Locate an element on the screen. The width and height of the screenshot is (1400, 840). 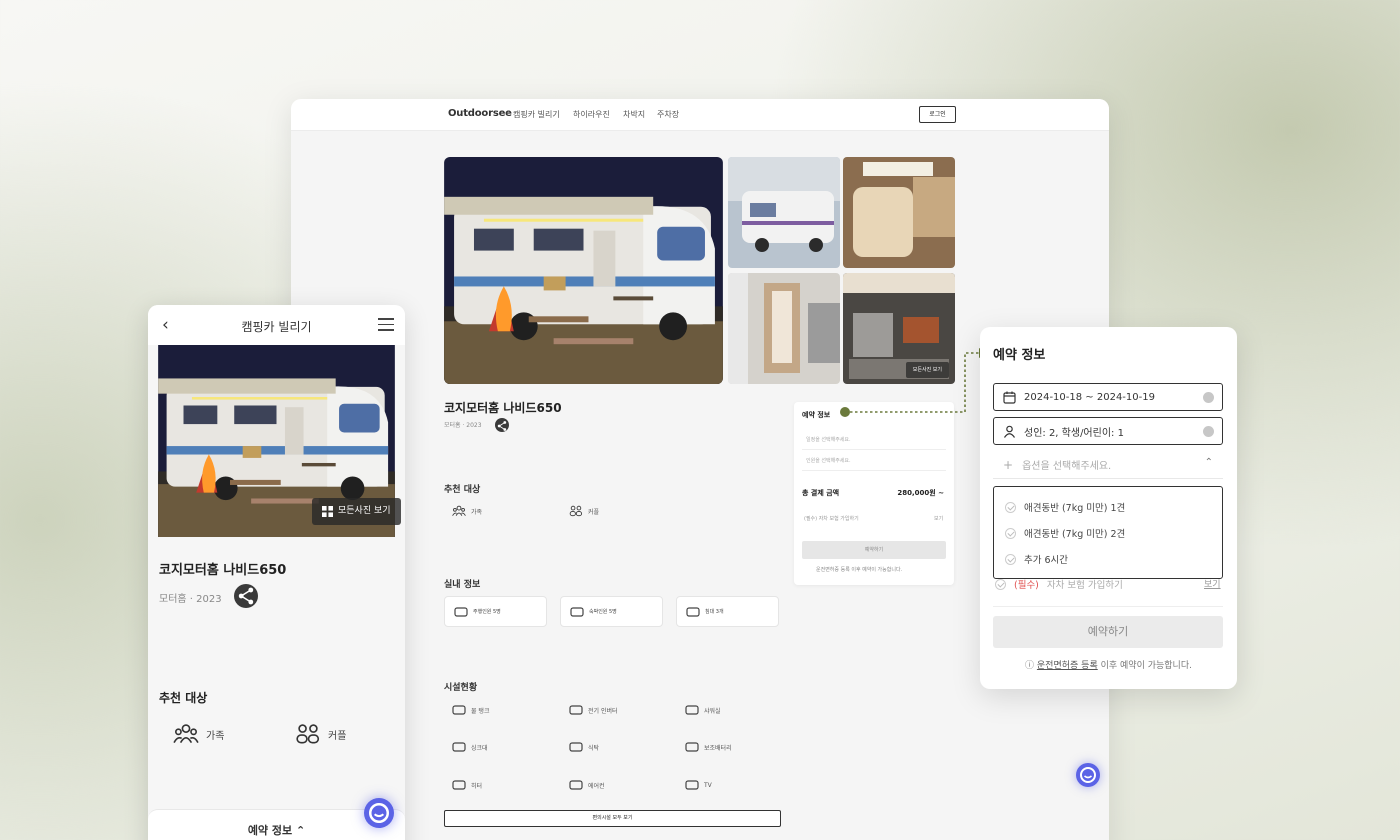
clear-date-icon is located at coordinates (1208, 397).